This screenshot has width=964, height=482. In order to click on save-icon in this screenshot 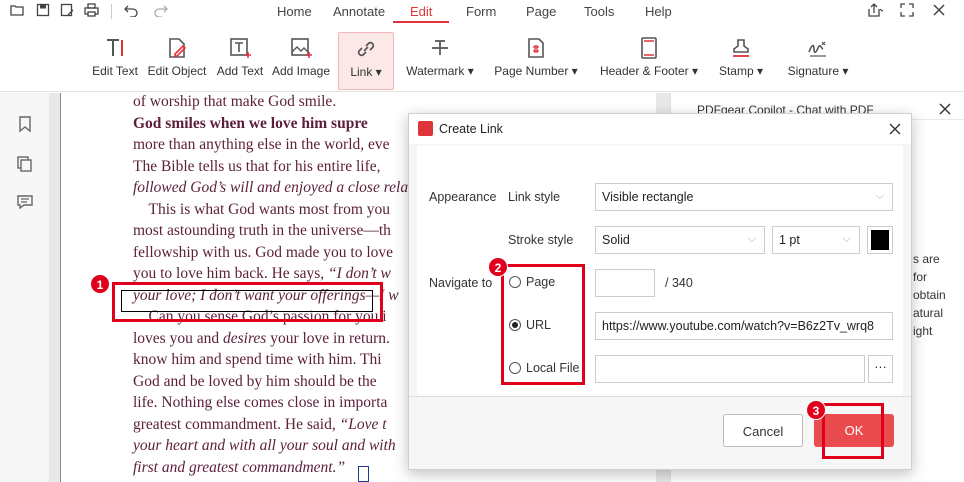, I will do `click(43, 11)`.